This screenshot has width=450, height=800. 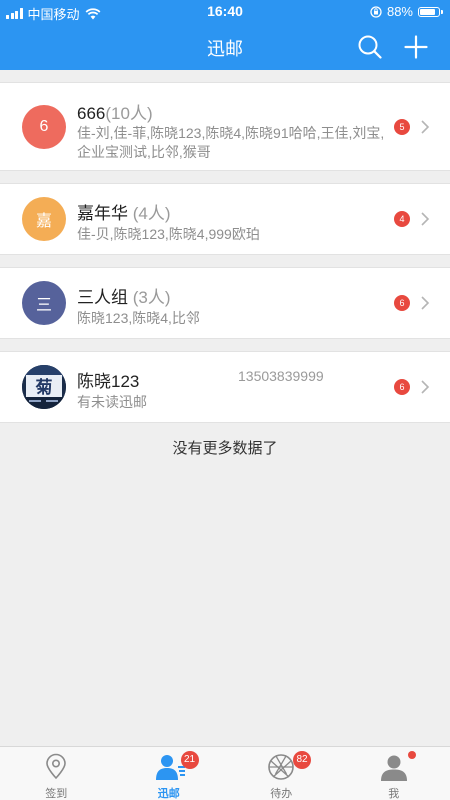 What do you see at coordinates (225, 387) in the screenshot?
I see `conversation-item: 菊 陈晓123 13503839999 有未读迅邮 6` at bounding box center [225, 387].